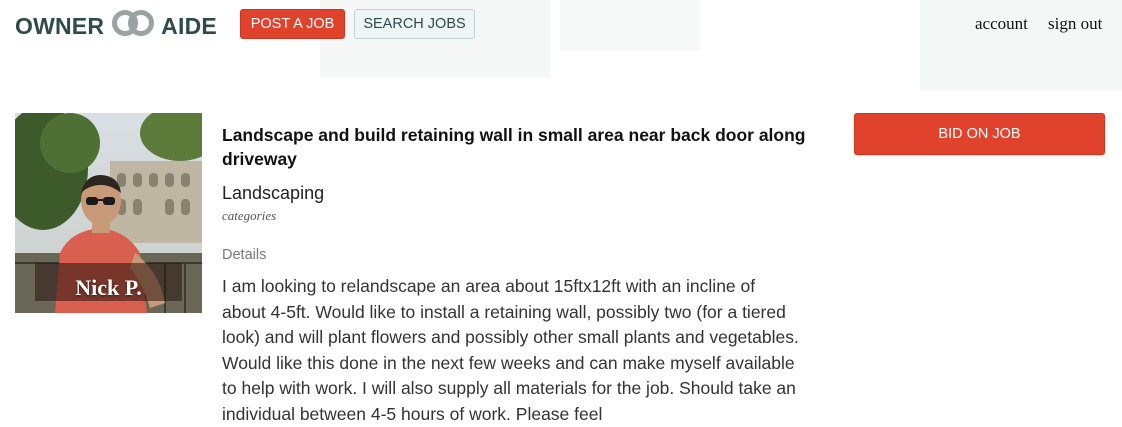 This screenshot has height=427, width=1122. What do you see at coordinates (273, 193) in the screenshot?
I see `job-category: Landscaping` at bounding box center [273, 193].